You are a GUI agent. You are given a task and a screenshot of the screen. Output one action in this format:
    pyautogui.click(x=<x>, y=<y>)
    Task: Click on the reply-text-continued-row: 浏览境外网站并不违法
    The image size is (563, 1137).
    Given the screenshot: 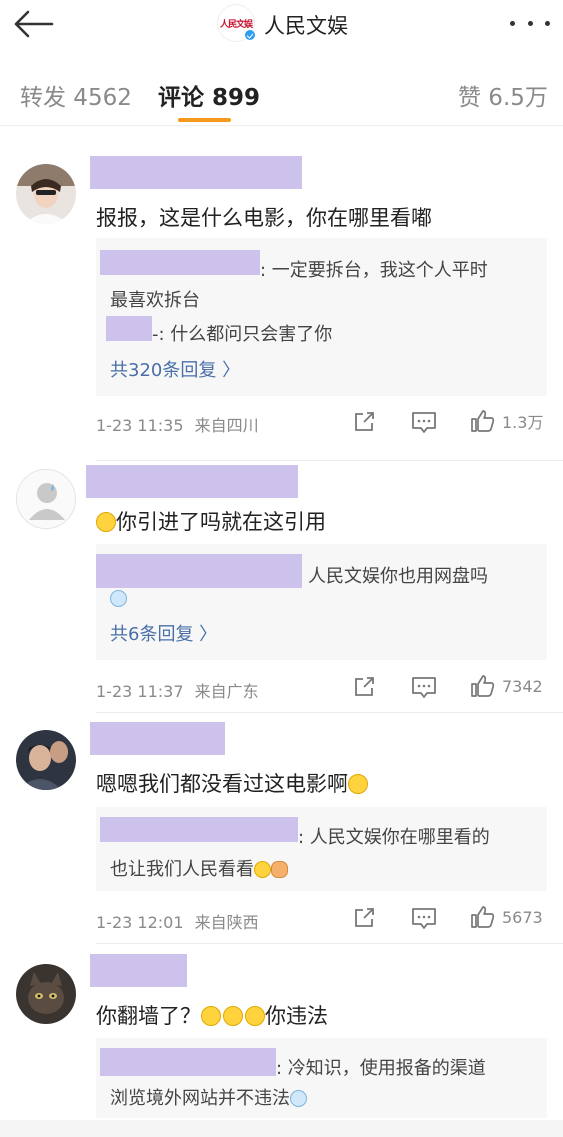 What is the action you would take?
    pyautogui.click(x=208, y=1097)
    